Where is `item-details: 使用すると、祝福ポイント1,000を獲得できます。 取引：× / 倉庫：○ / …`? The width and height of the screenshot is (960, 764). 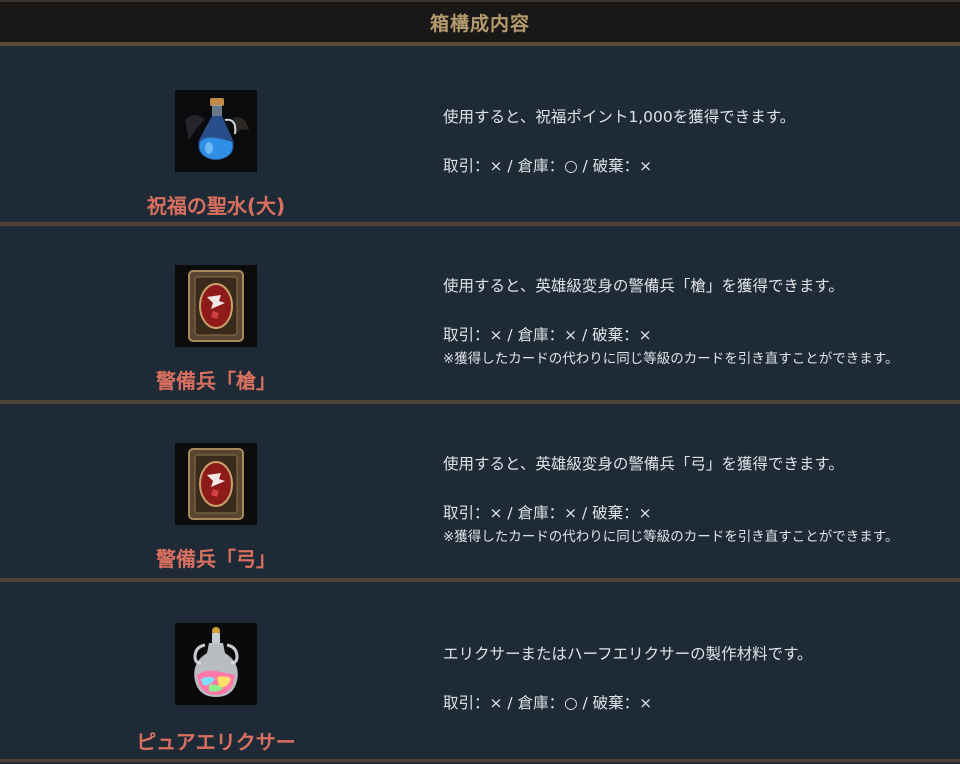 item-details: 使用すると、祝福ポイント1,000を獲得できます。 取引：× / 倉庫：○ / … is located at coordinates (701, 134).